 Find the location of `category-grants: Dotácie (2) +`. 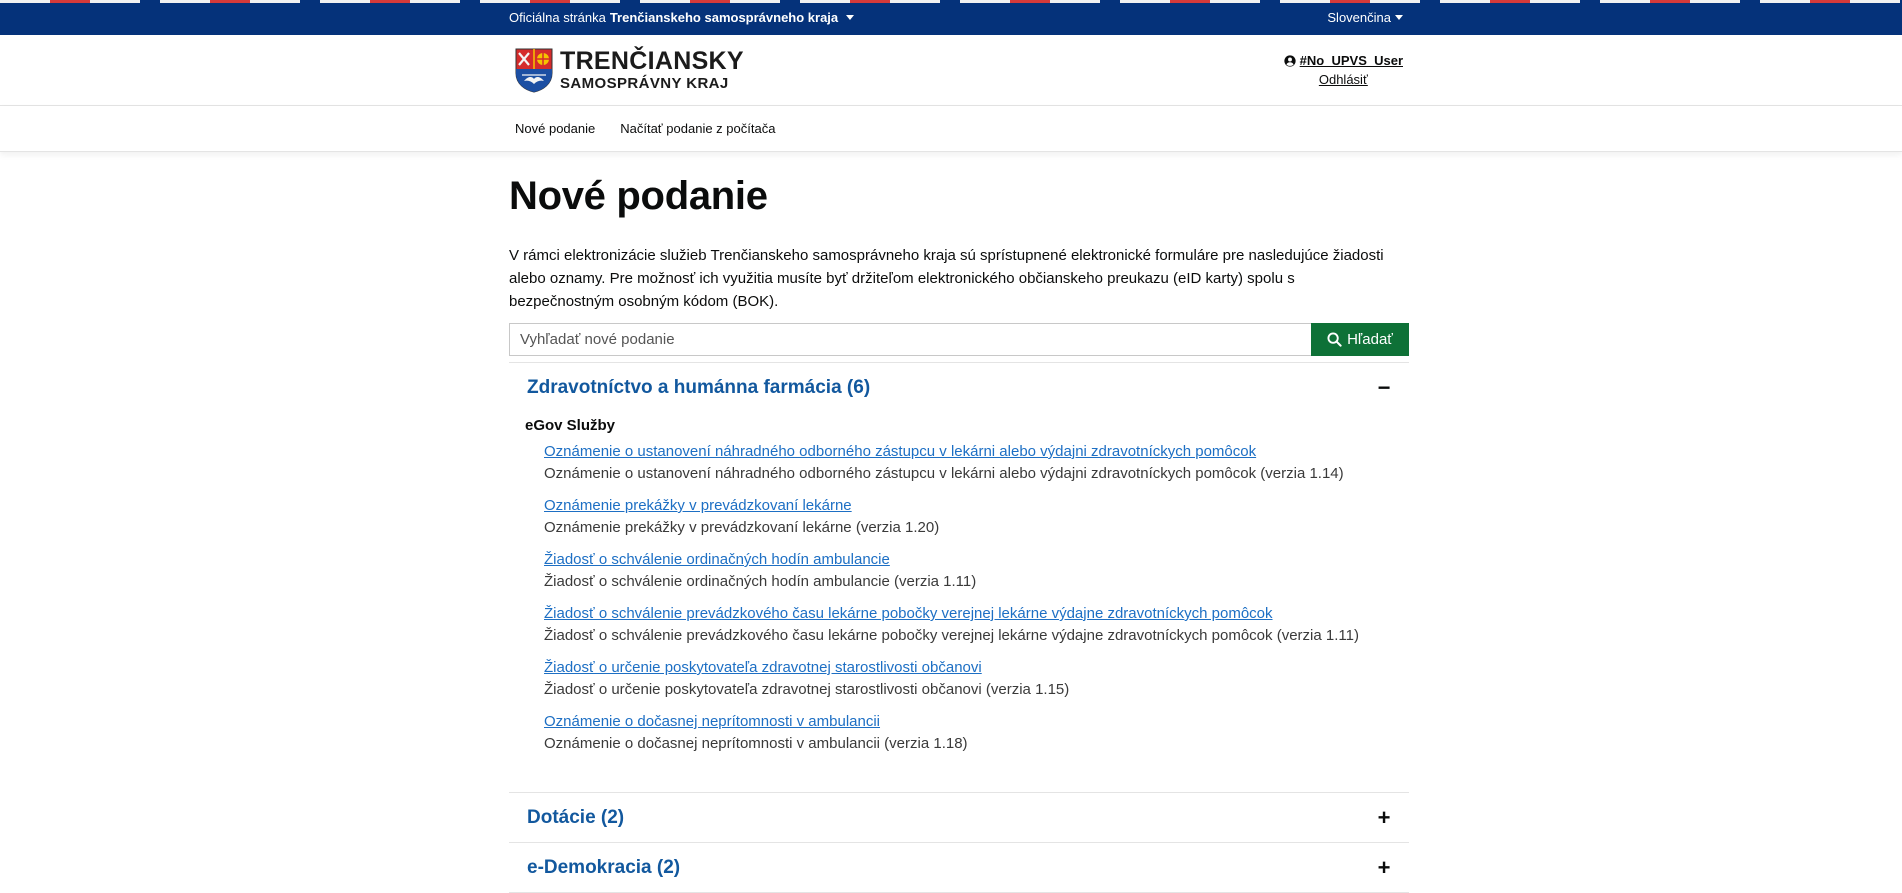

category-grants: Dotácie (2) + is located at coordinates (959, 818).